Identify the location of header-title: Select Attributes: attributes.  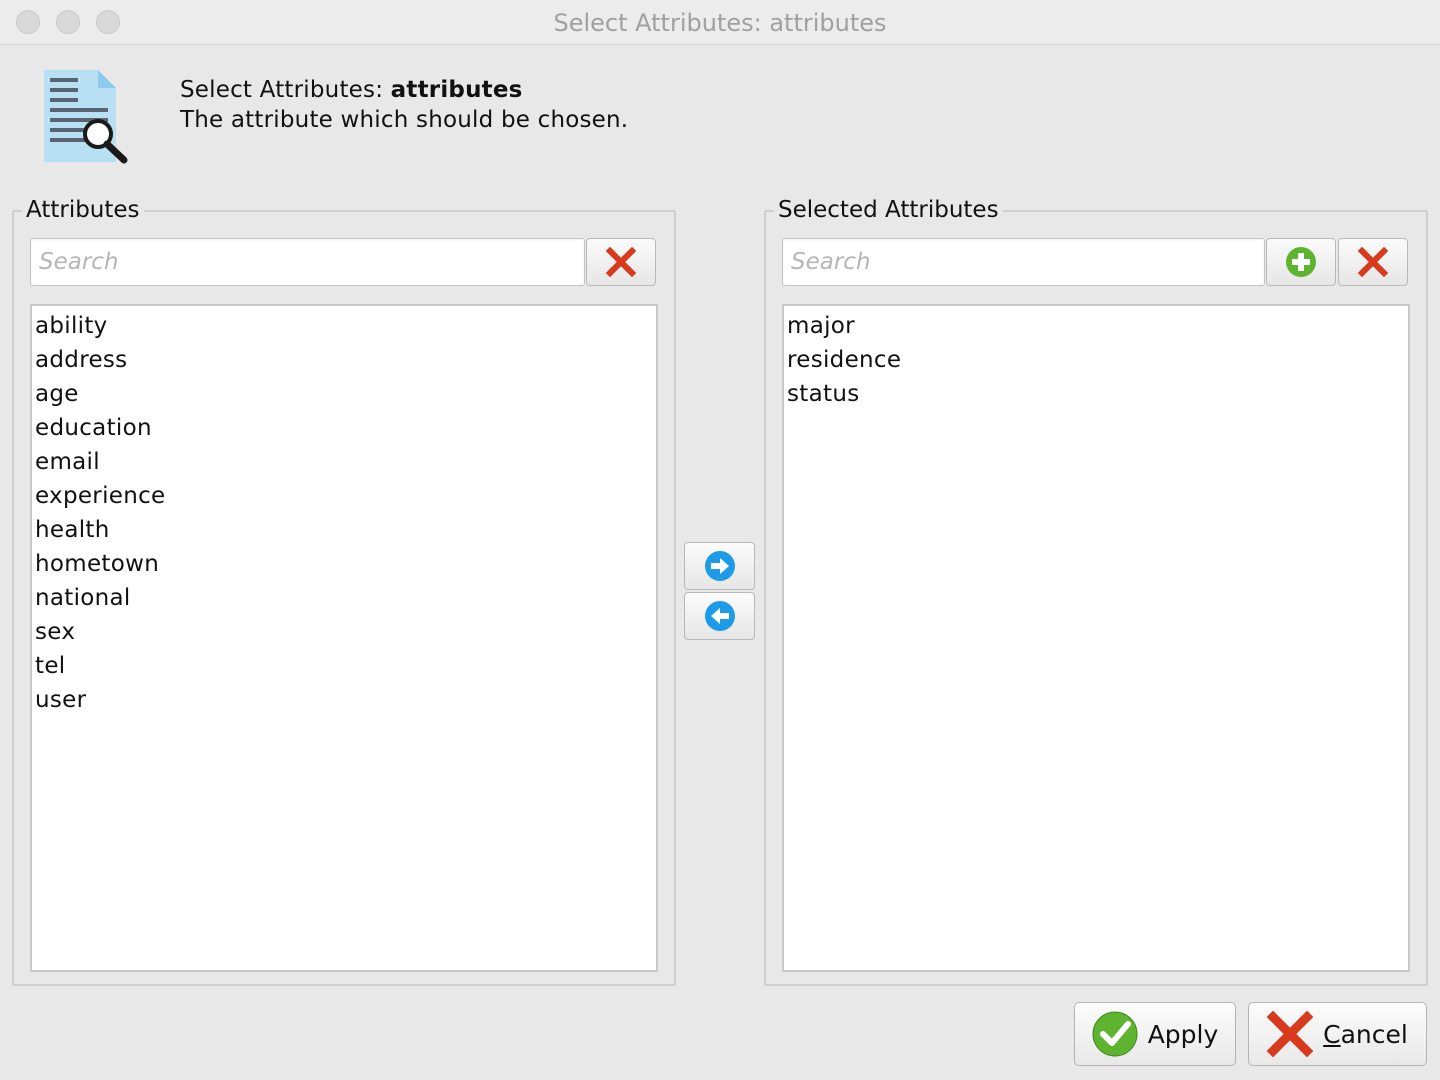
(351, 90).